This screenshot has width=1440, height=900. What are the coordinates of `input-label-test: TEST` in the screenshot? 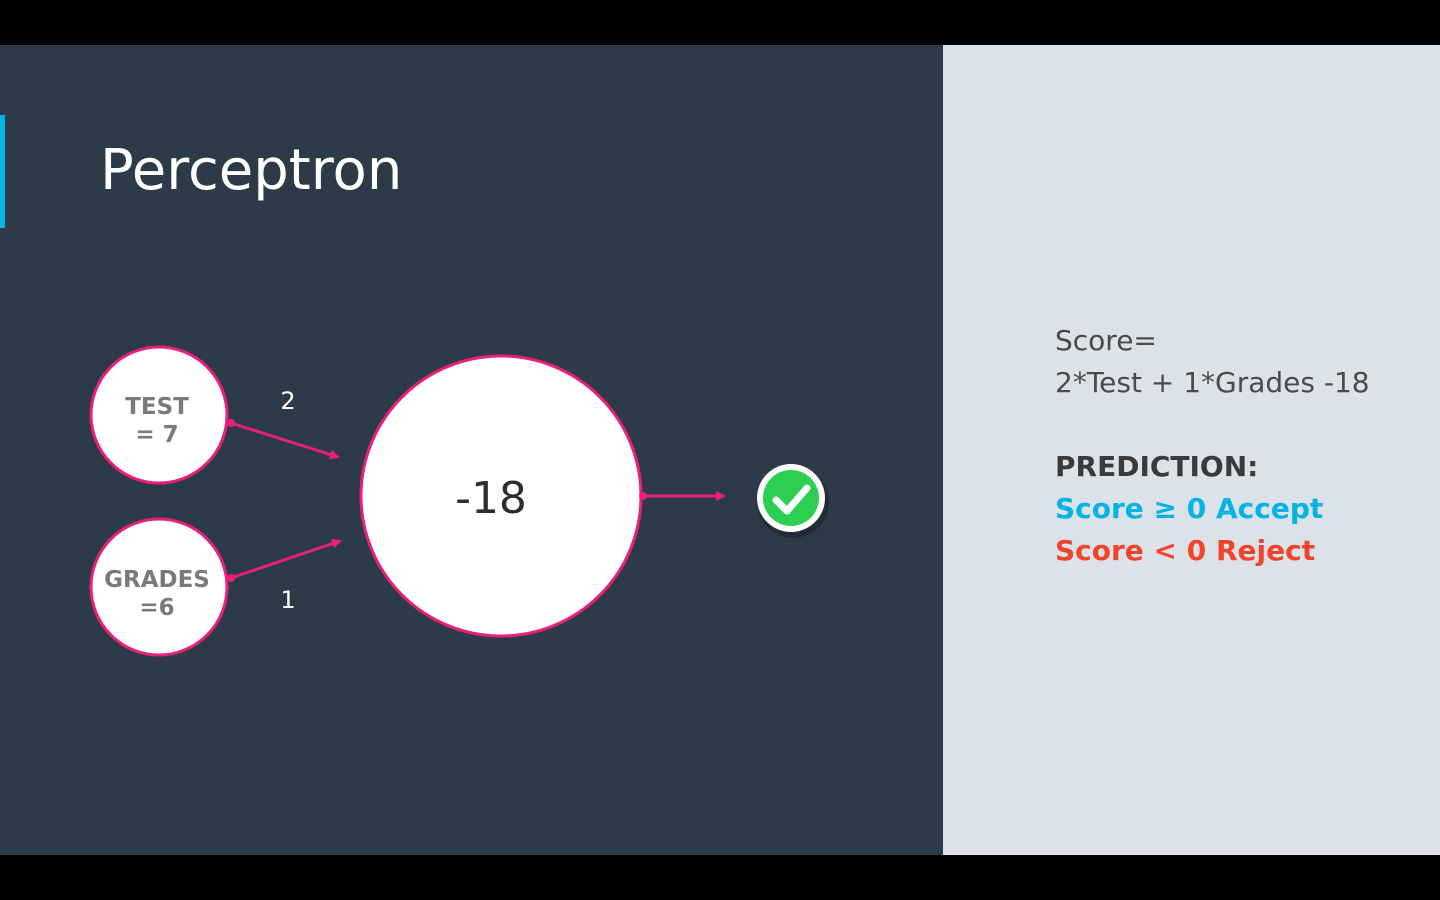 It's located at (157, 407).